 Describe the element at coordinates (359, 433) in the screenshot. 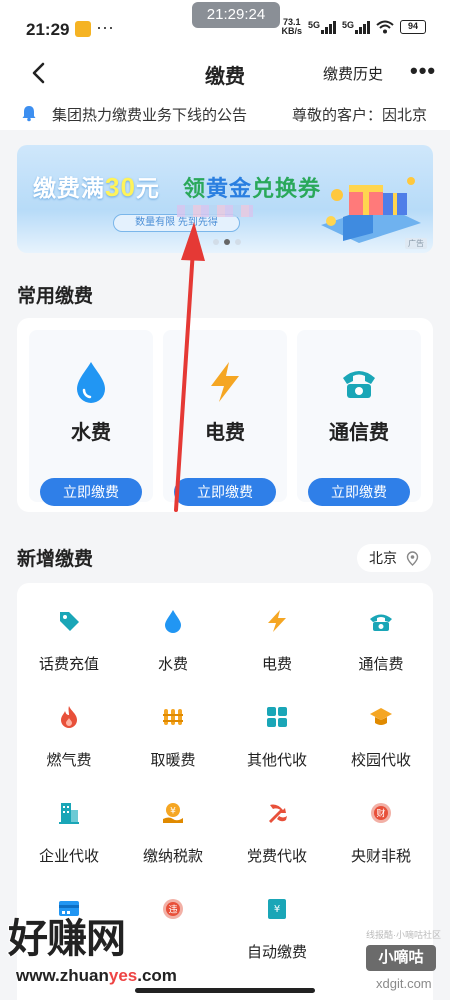

I see `common-item-label: 通信费` at that location.